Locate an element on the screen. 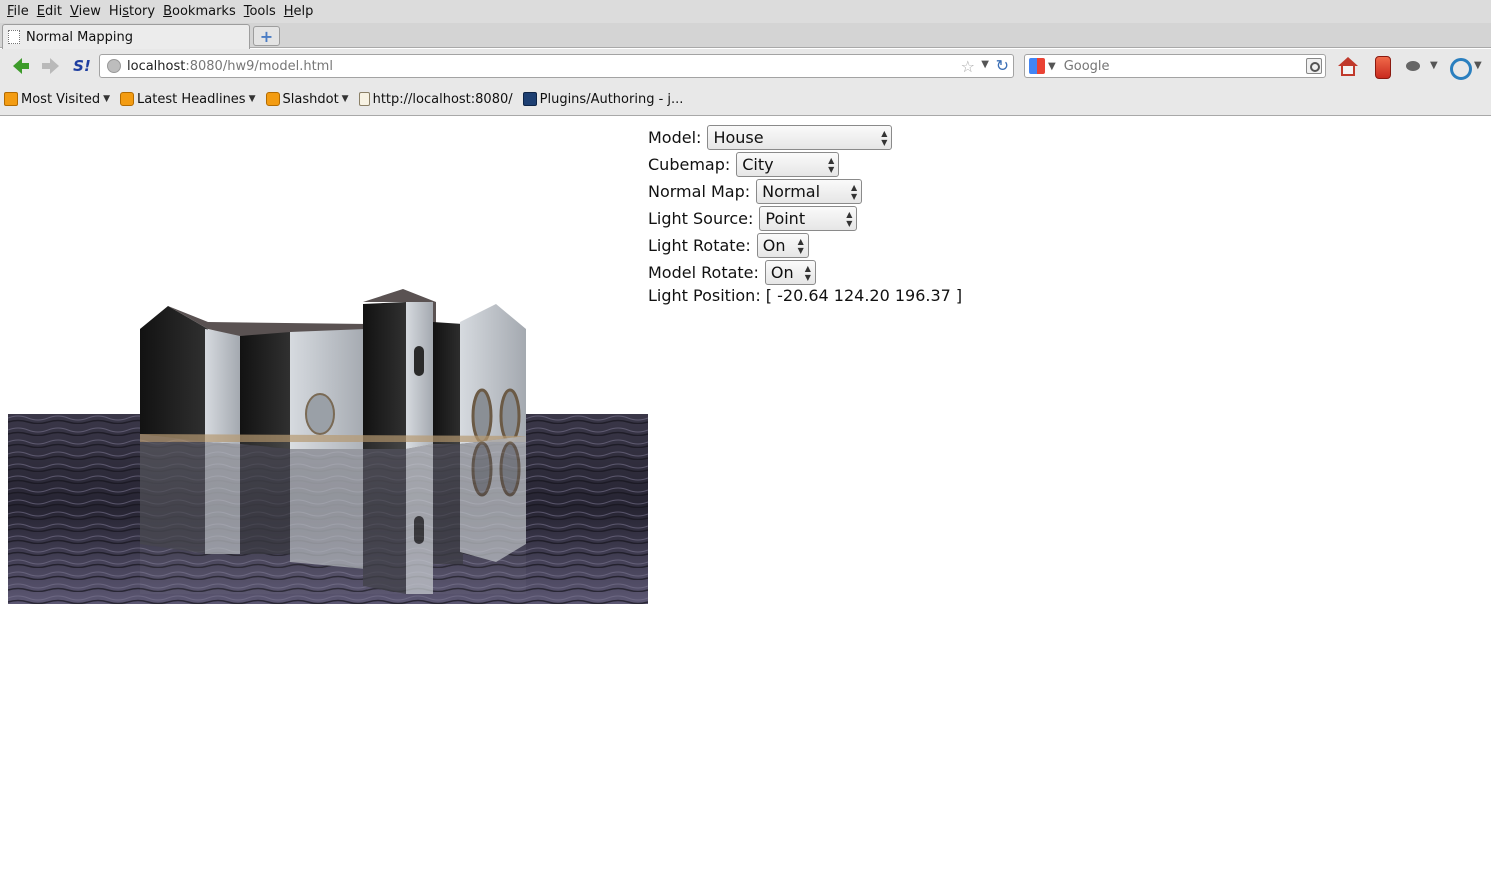 The height and width of the screenshot is (873, 1491). tab-title: Normal Mapping is located at coordinates (79, 37).